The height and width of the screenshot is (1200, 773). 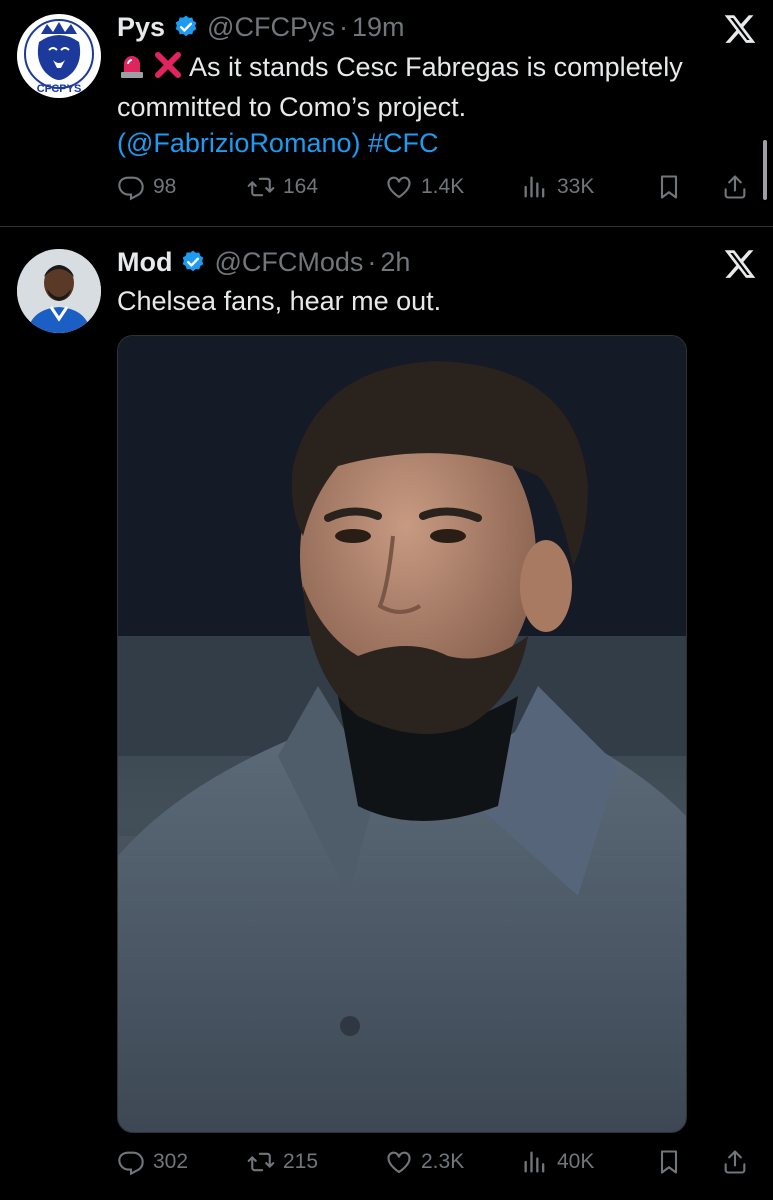 I want to click on reply-button: 98, so click(x=146, y=187).